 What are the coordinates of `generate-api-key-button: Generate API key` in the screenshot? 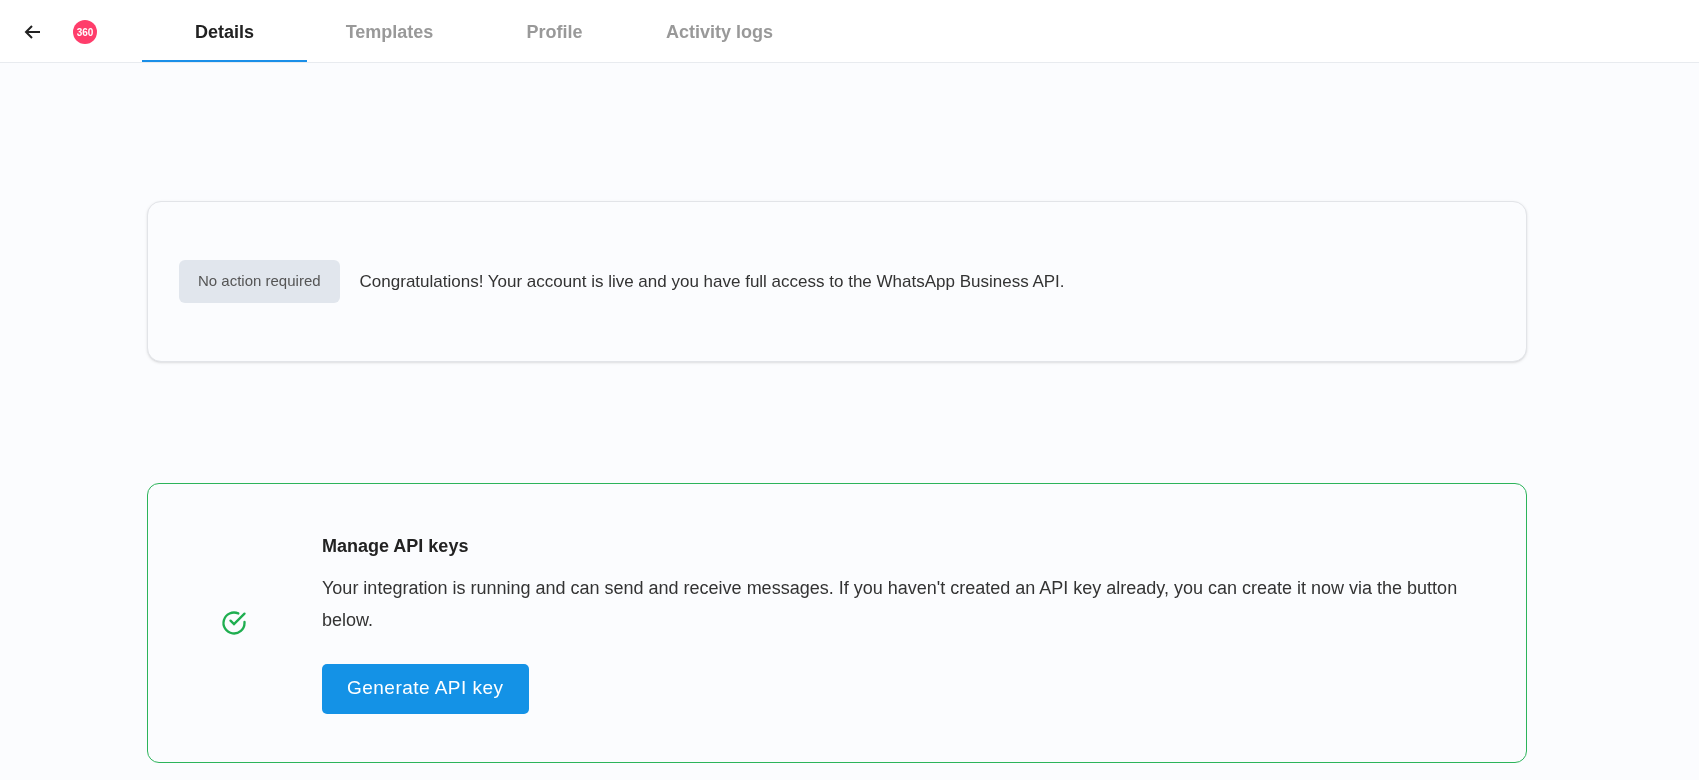 It's located at (425, 688).